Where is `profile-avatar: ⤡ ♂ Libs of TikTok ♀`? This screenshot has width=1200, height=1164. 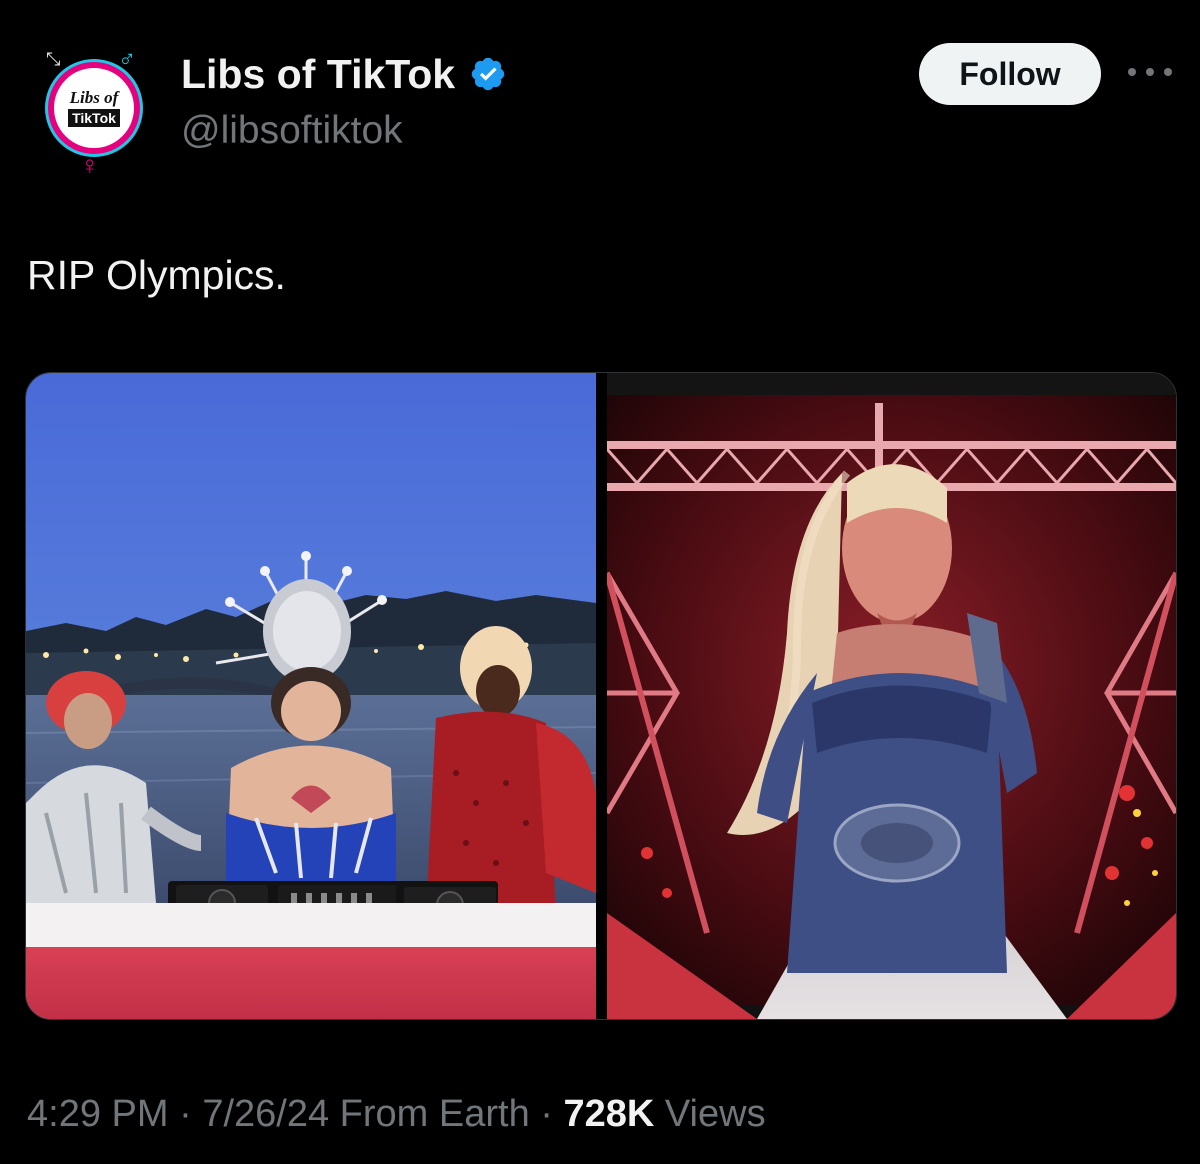 profile-avatar: ⤡ ♂ Libs of TikTok ♀ is located at coordinates (95, 109).